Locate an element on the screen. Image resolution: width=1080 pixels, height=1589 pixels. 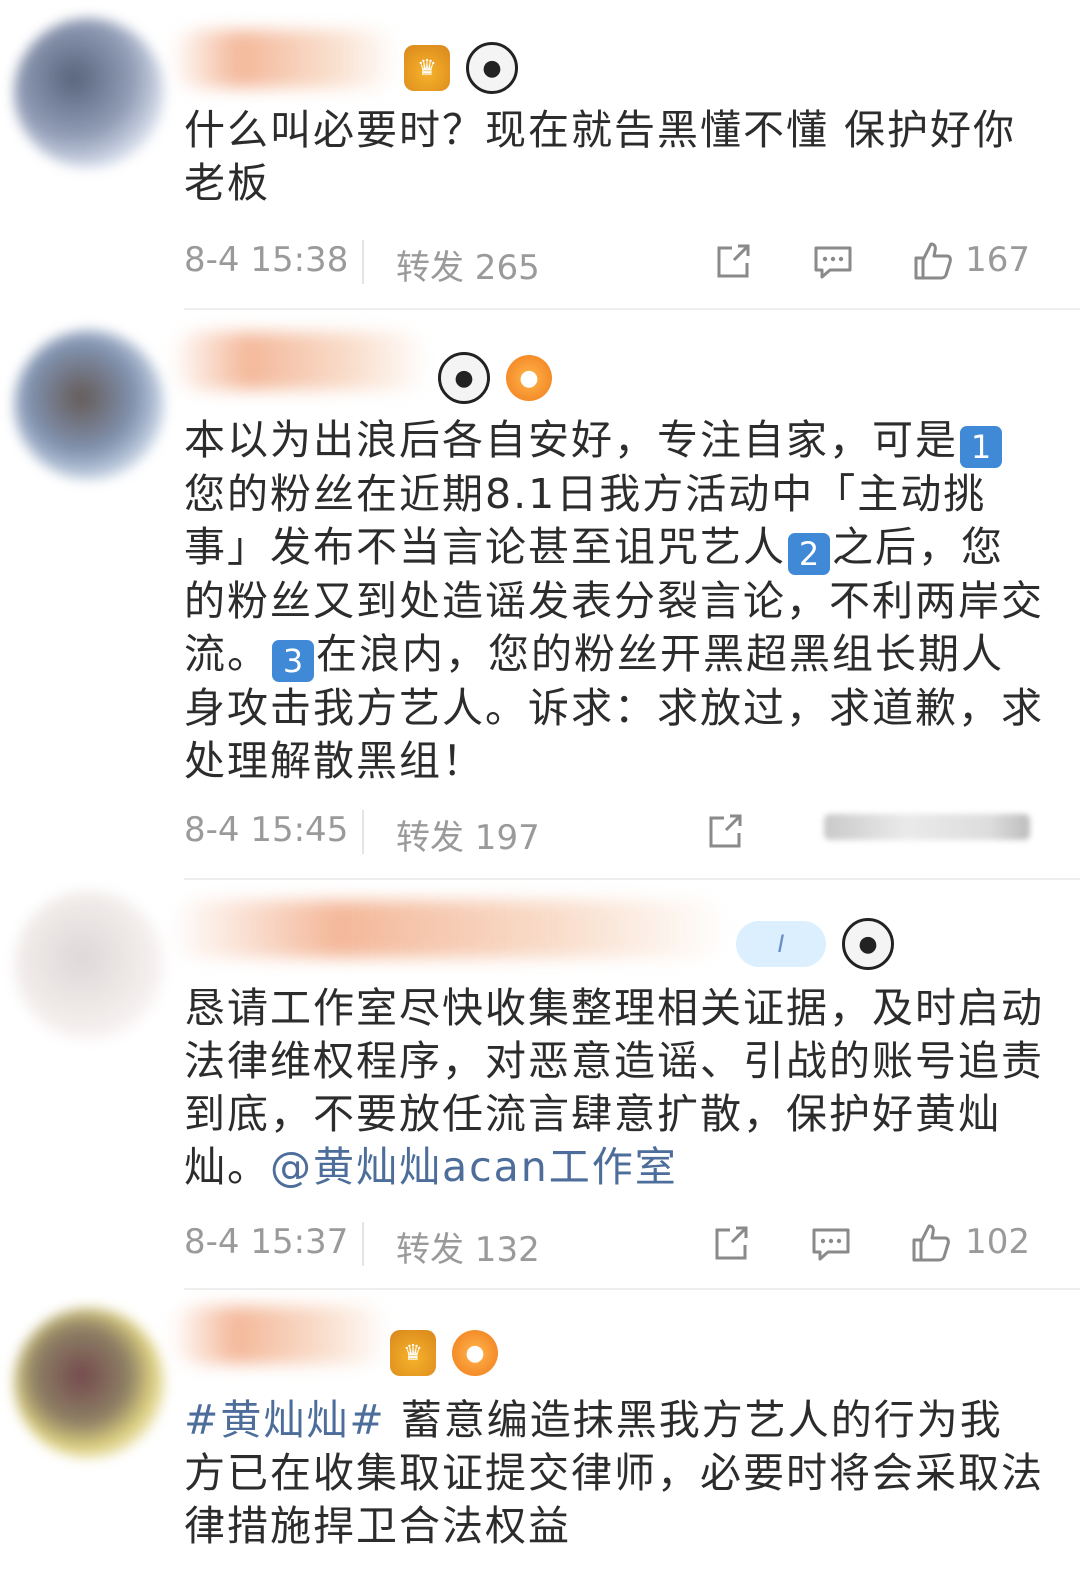
number-1-emoji: 1 is located at coordinates (981, 447).